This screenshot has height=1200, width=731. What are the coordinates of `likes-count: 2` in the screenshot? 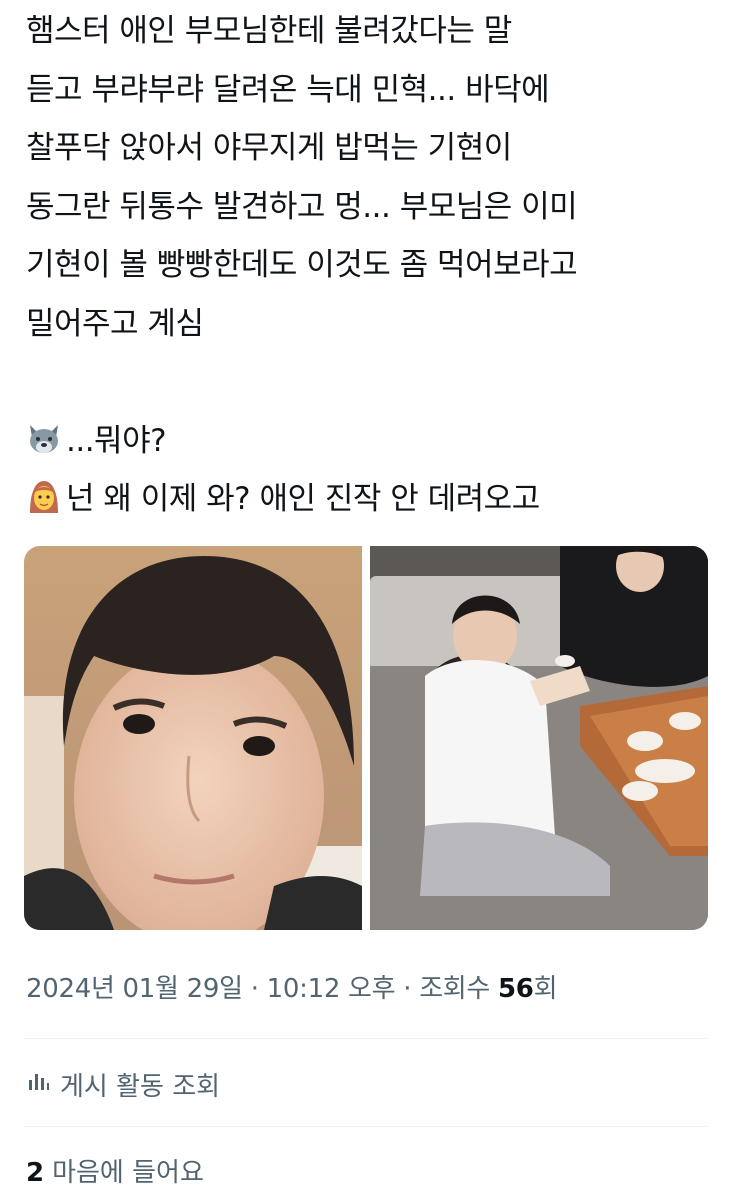 It's located at (35, 1173).